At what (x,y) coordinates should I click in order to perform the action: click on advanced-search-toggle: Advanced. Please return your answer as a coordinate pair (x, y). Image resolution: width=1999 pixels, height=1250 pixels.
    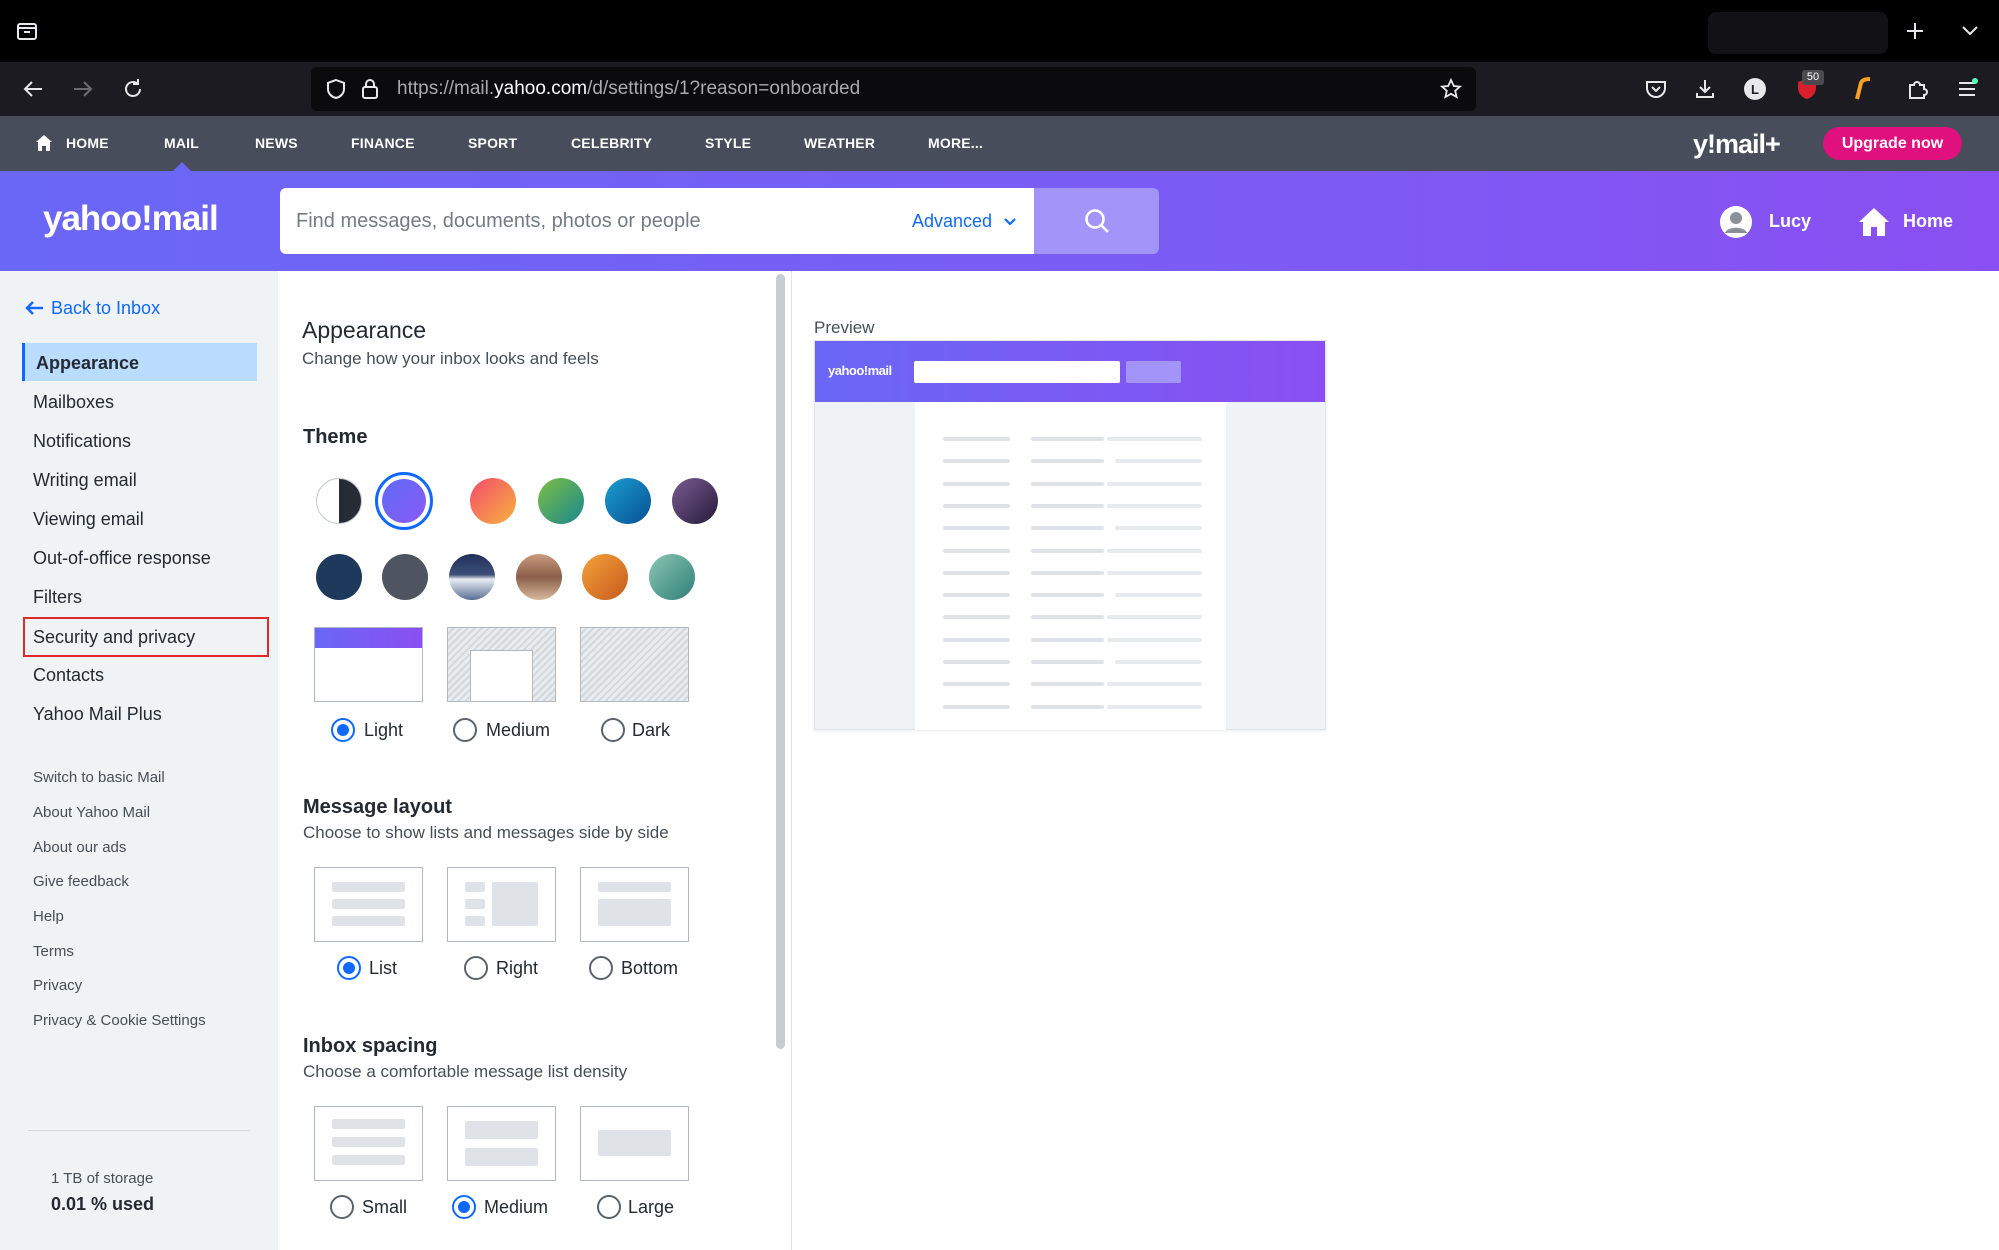
    Looking at the image, I should click on (964, 221).